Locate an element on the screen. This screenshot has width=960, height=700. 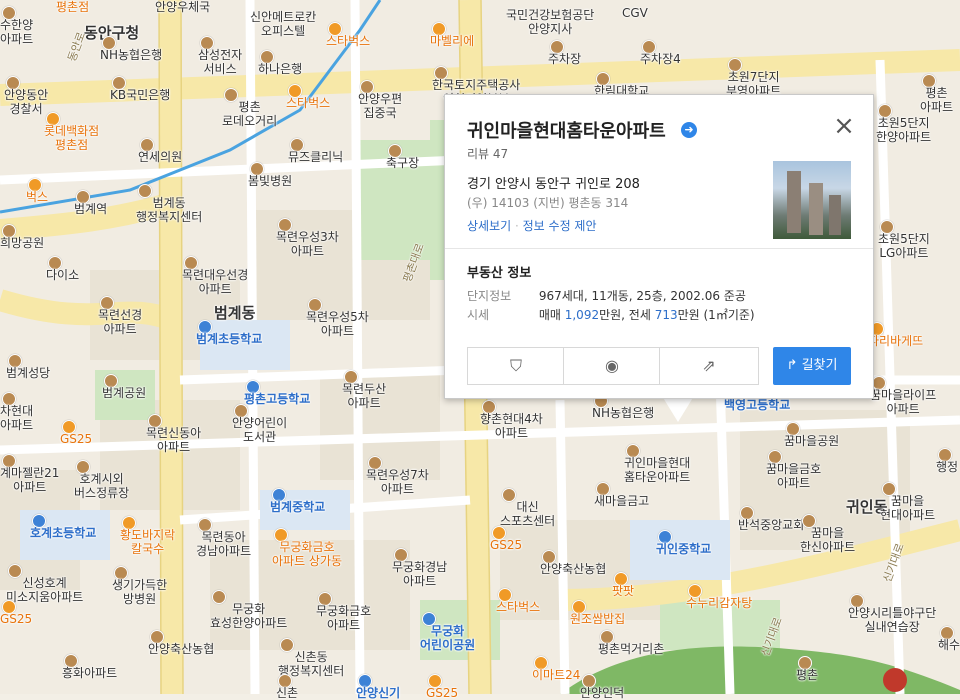
map-label: 꿈마을 현대아파트 is located at coordinates (907, 508).